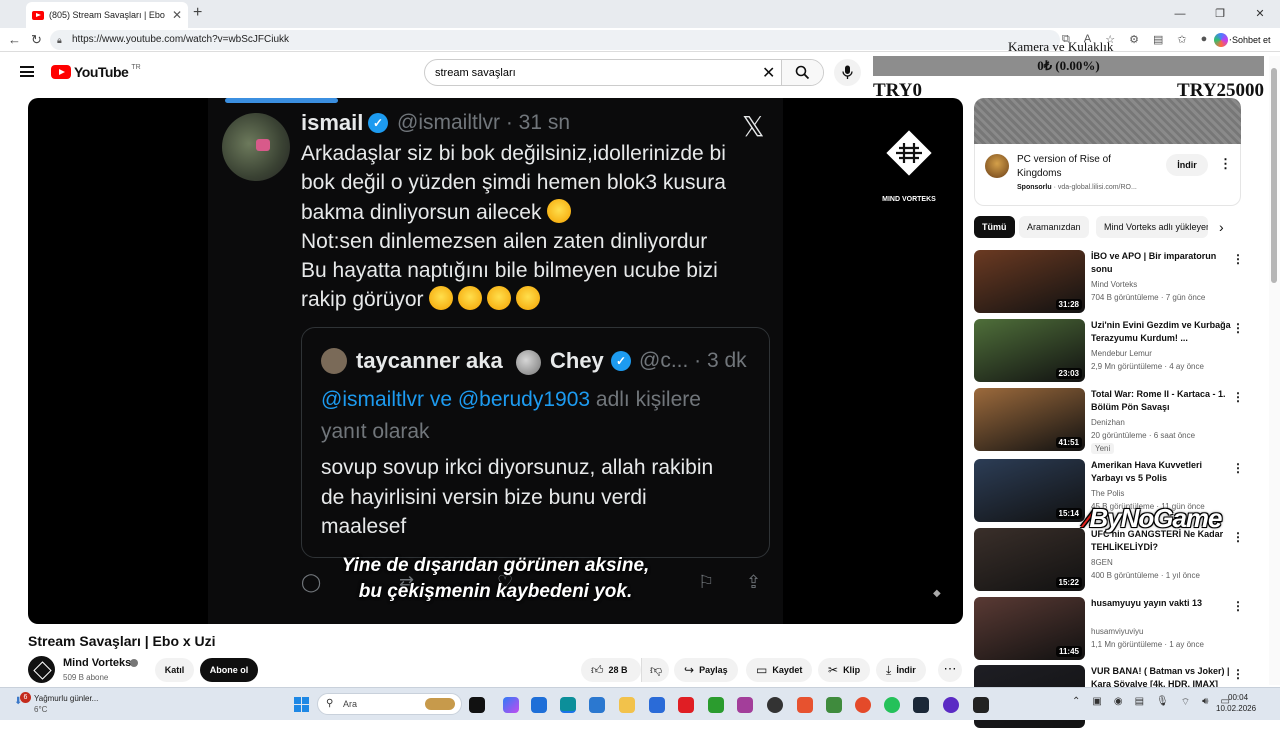 The width and height of the screenshot is (1280, 729). What do you see at coordinates (539, 705) in the screenshot?
I see `calculator-icon` at bounding box center [539, 705].